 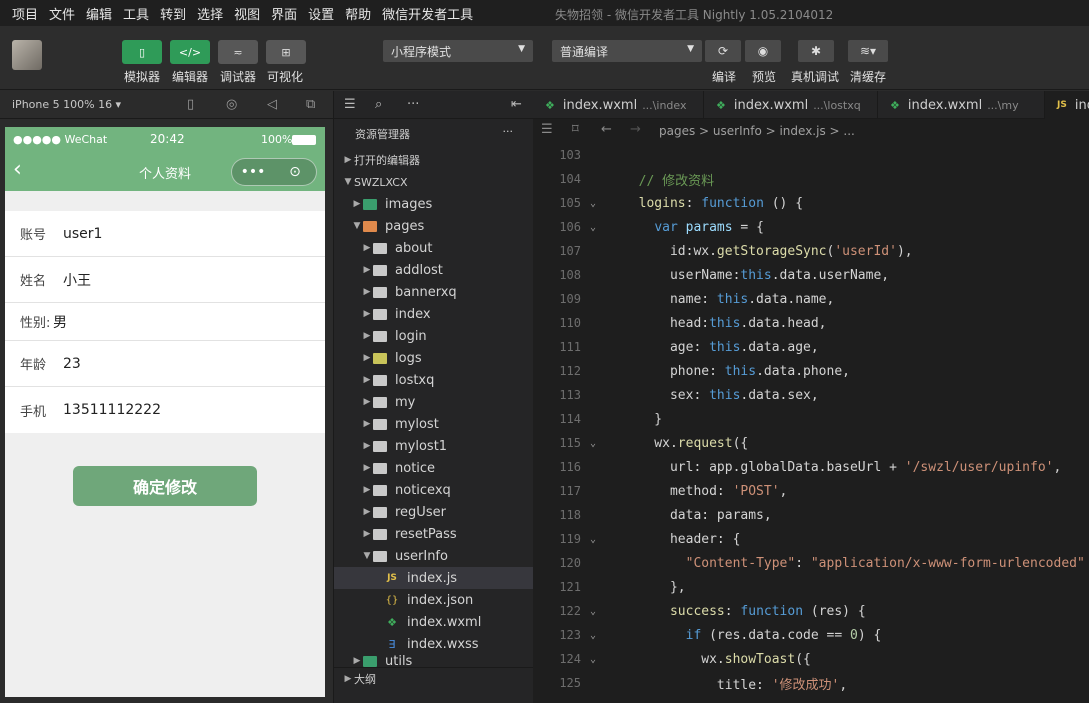 I want to click on stop-icon: ◎, so click(x=231, y=104).